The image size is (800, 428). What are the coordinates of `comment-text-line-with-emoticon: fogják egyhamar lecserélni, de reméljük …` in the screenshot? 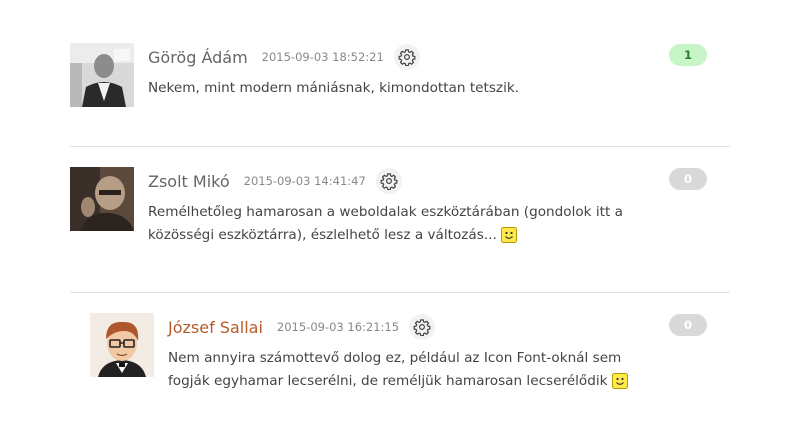 It's located at (398, 383).